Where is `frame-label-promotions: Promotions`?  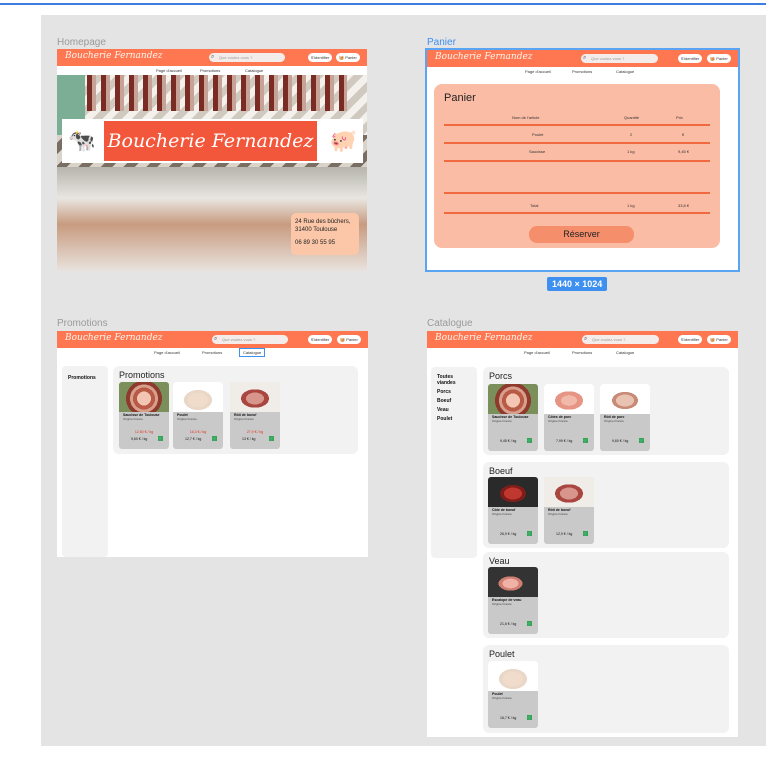 frame-label-promotions: Promotions is located at coordinates (82, 323).